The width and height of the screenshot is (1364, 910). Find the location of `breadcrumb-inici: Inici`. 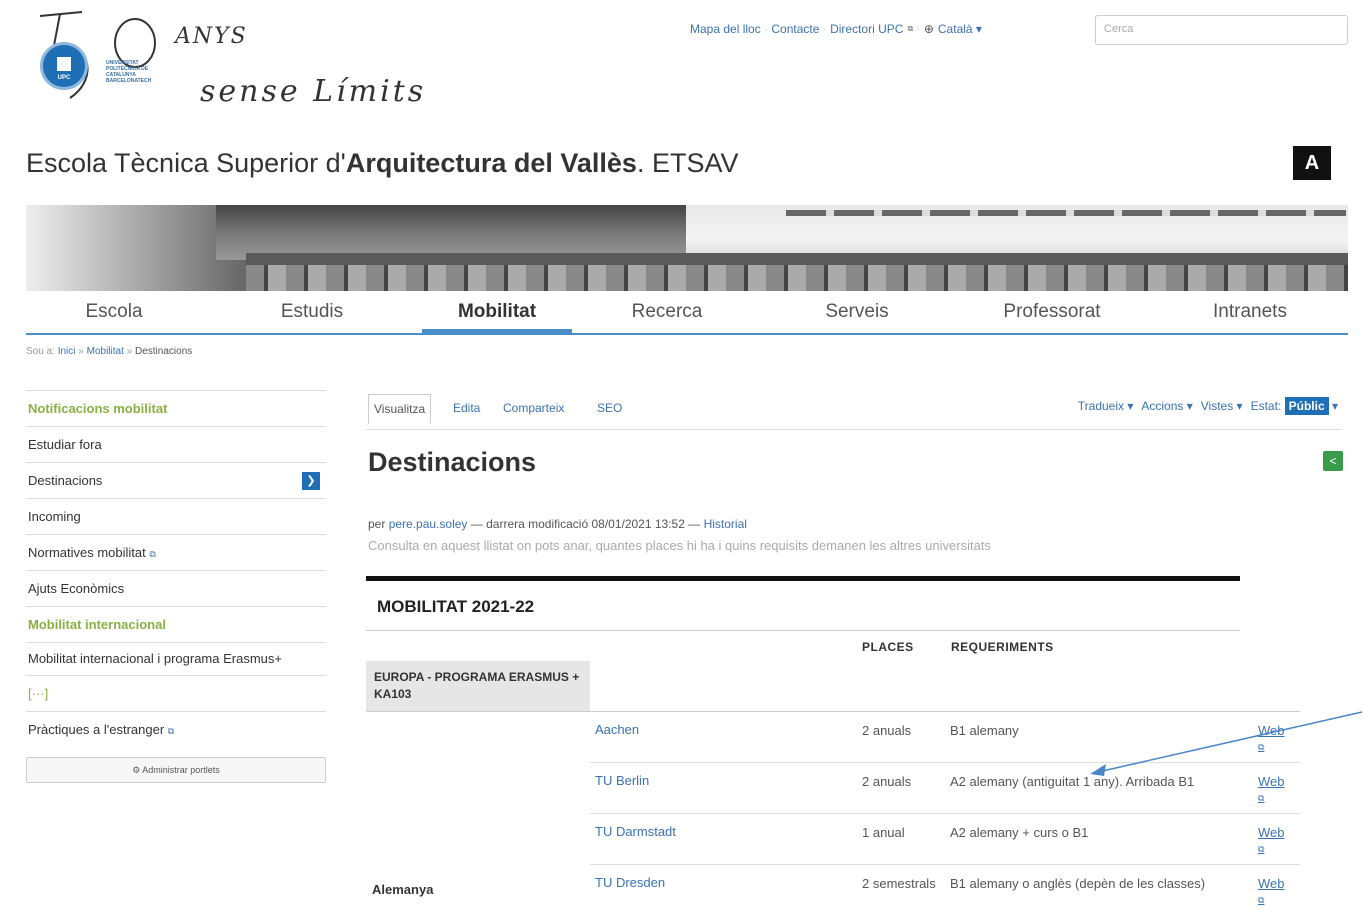

breadcrumb-inici: Inici is located at coordinates (67, 351).